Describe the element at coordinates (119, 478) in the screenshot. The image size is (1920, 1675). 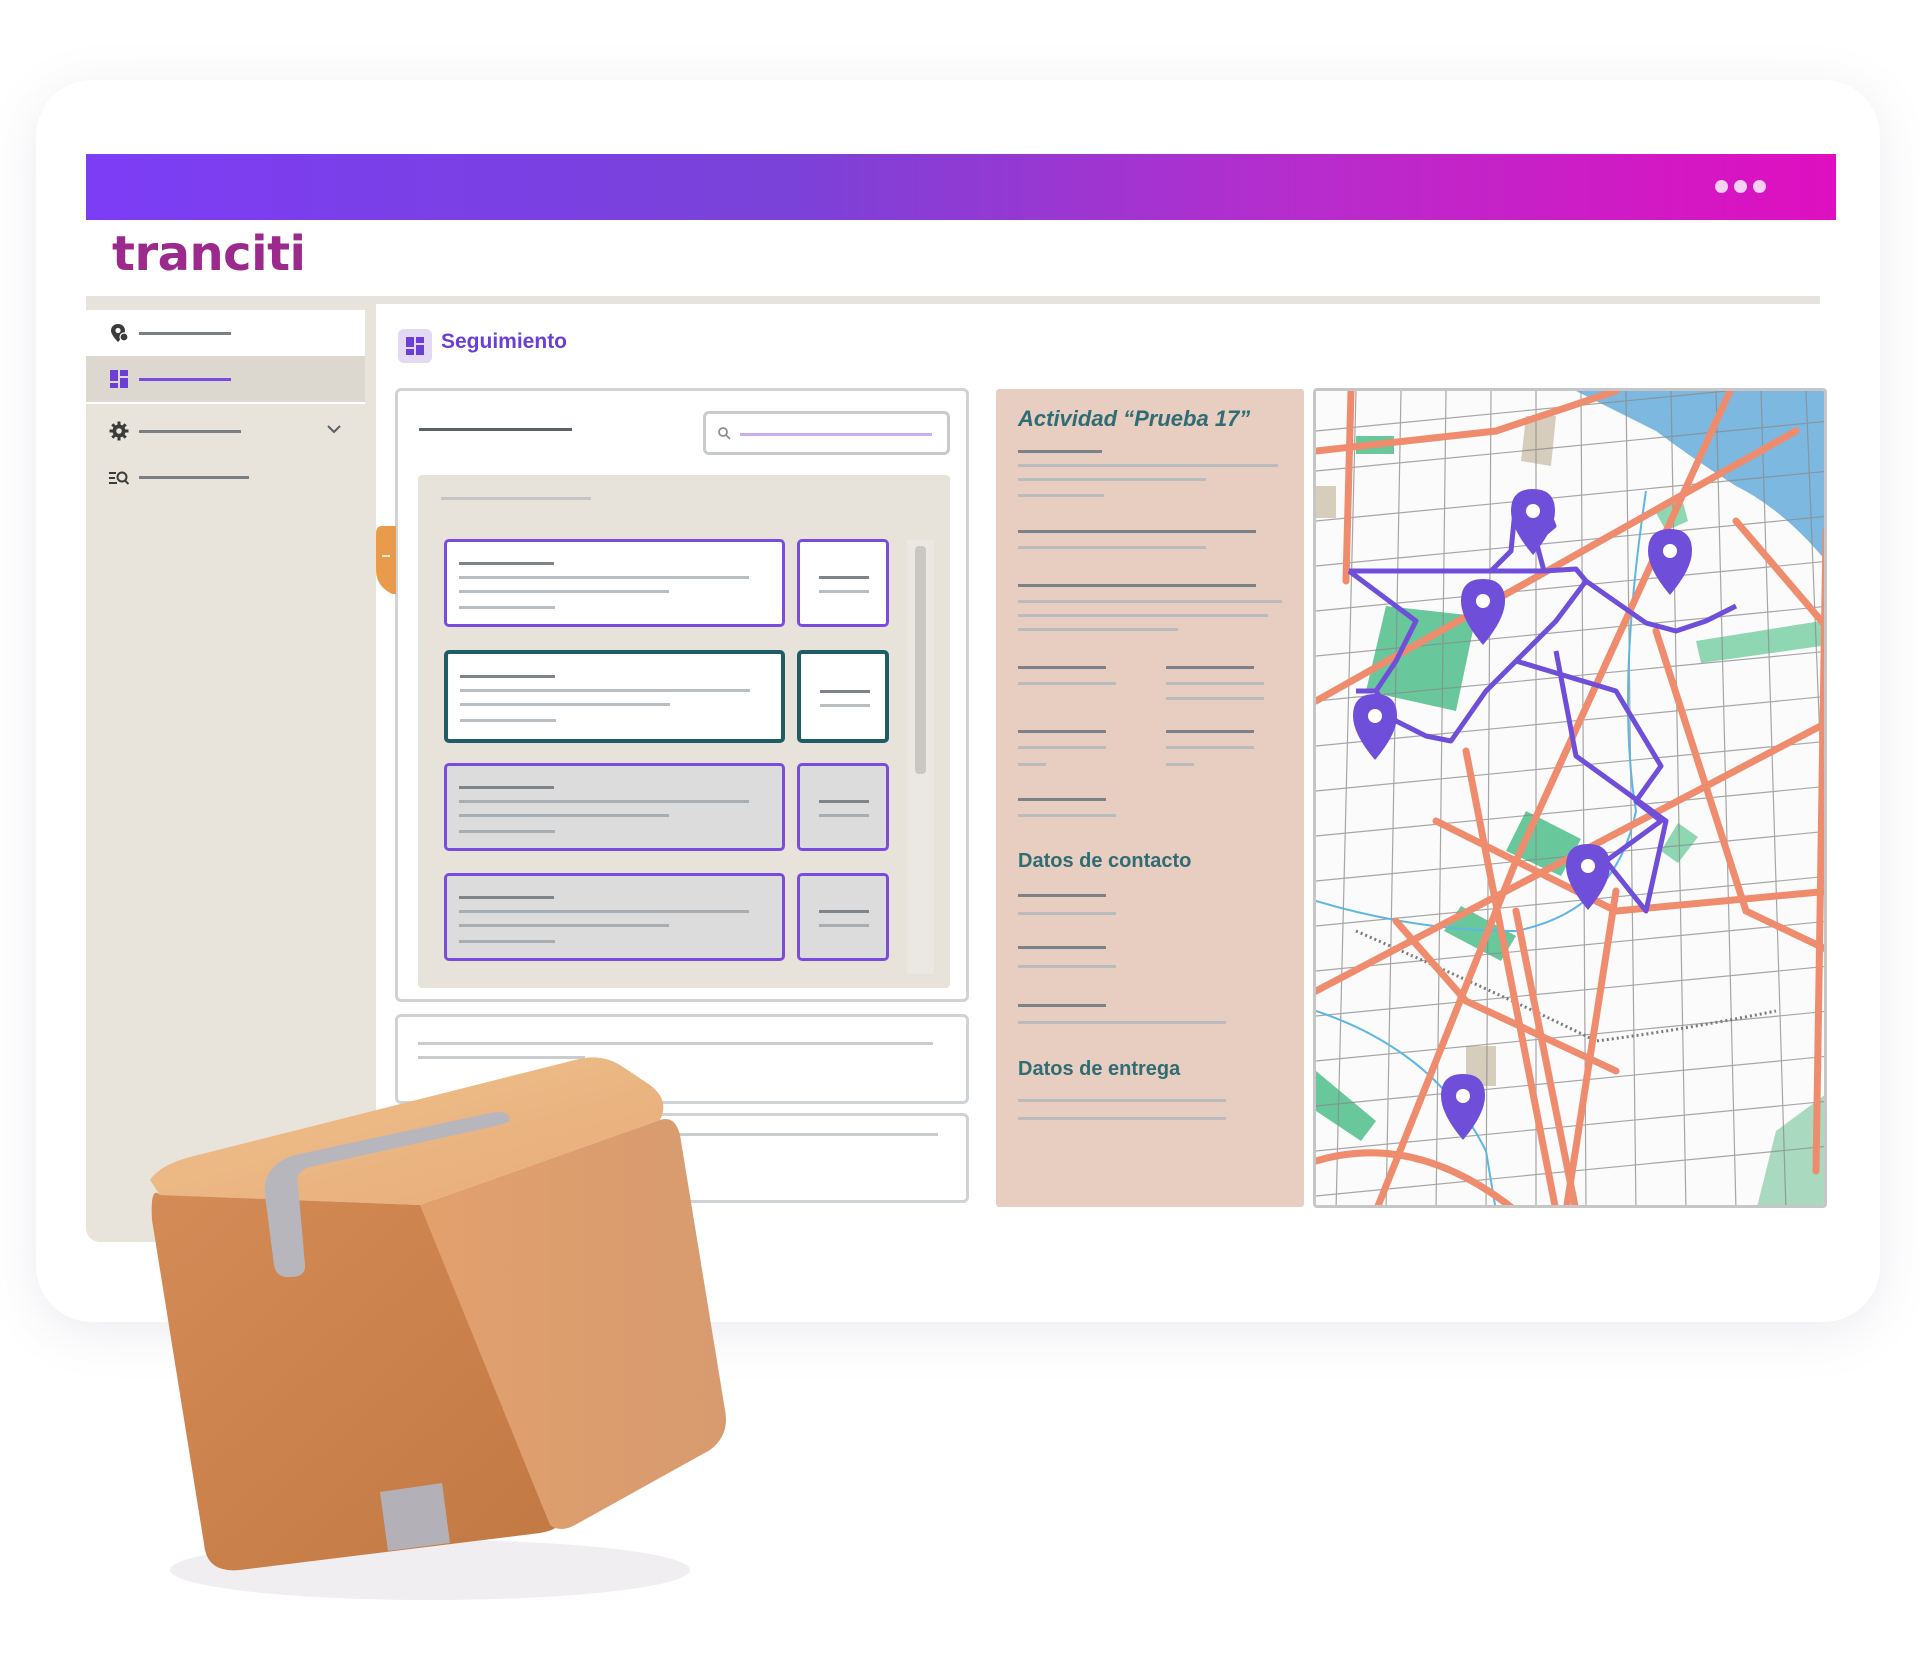
I see `search-list-icon` at that location.